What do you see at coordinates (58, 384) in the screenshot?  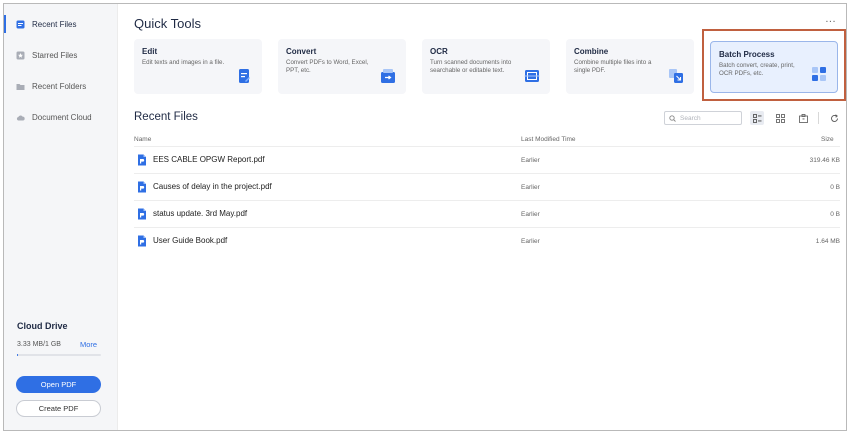 I see `open-pdf-button: Open PDF` at bounding box center [58, 384].